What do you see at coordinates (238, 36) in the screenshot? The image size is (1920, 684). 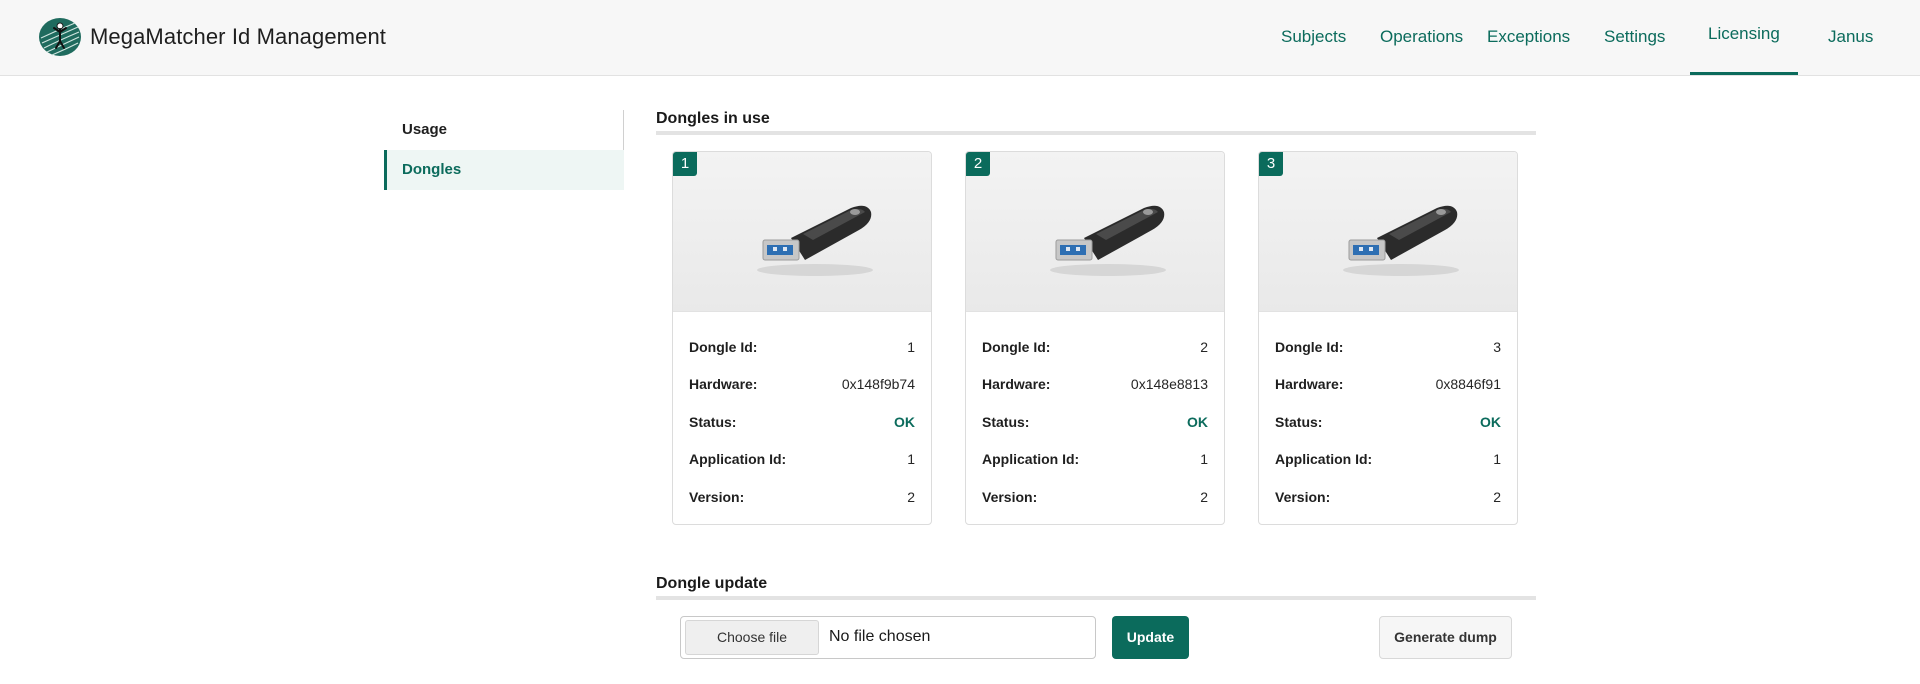 I see `app-title: MegaMatcher Id Management` at bounding box center [238, 36].